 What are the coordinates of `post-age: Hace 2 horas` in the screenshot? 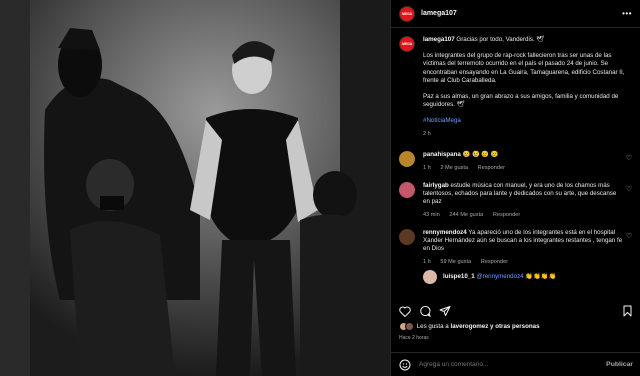 It's located at (414, 338).